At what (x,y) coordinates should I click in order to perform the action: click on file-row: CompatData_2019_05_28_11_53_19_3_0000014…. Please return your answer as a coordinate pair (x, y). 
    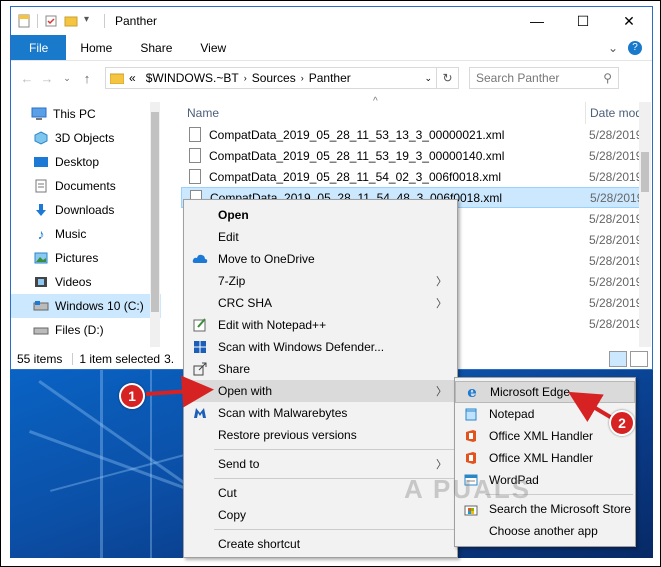
    Looking at the image, I should click on (416, 155).